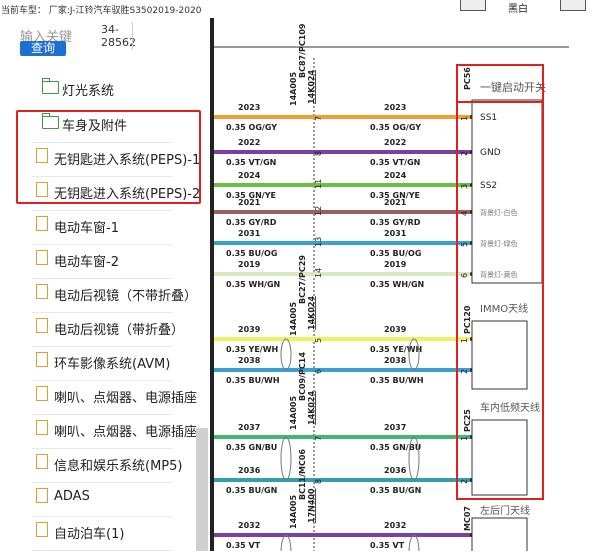 This screenshot has height=555, width=603. Describe the element at coordinates (311, 505) in the screenshot. I see `connector-code: 17N400` at that location.